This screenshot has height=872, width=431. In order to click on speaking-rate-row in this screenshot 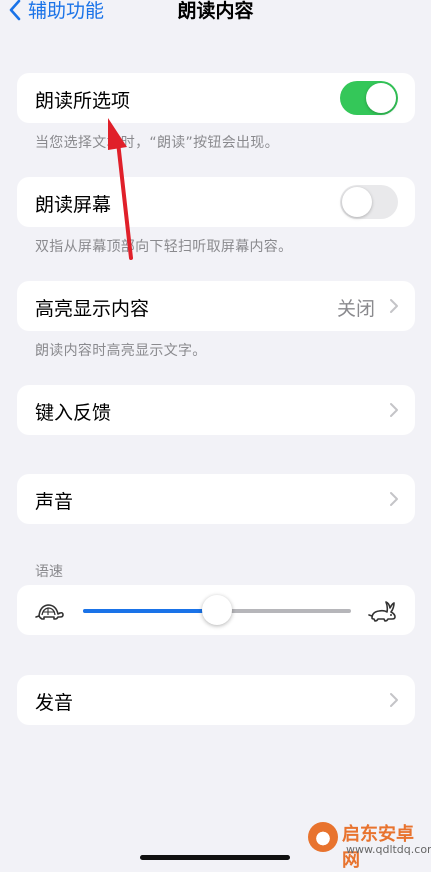, I will do `click(216, 610)`.